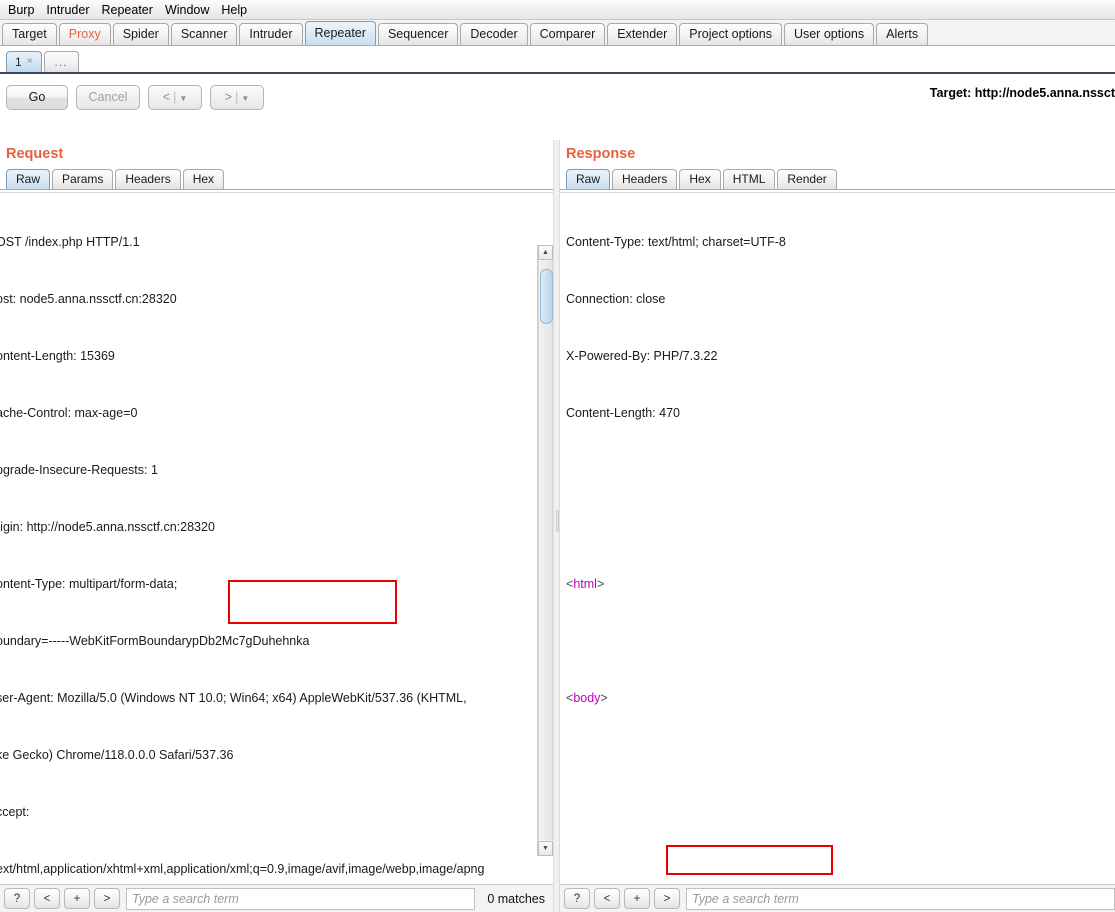 This screenshot has width=1115, height=912. What do you see at coordinates (807, 179) in the screenshot?
I see `response-tab-render: Render` at bounding box center [807, 179].